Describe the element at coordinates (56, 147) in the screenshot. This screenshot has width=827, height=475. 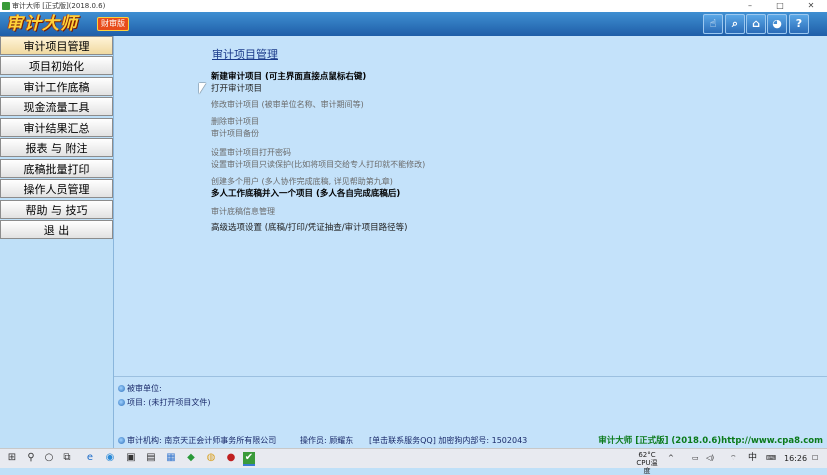
I see `sidebar-item-reports-notes: 报表 与 附注` at that location.